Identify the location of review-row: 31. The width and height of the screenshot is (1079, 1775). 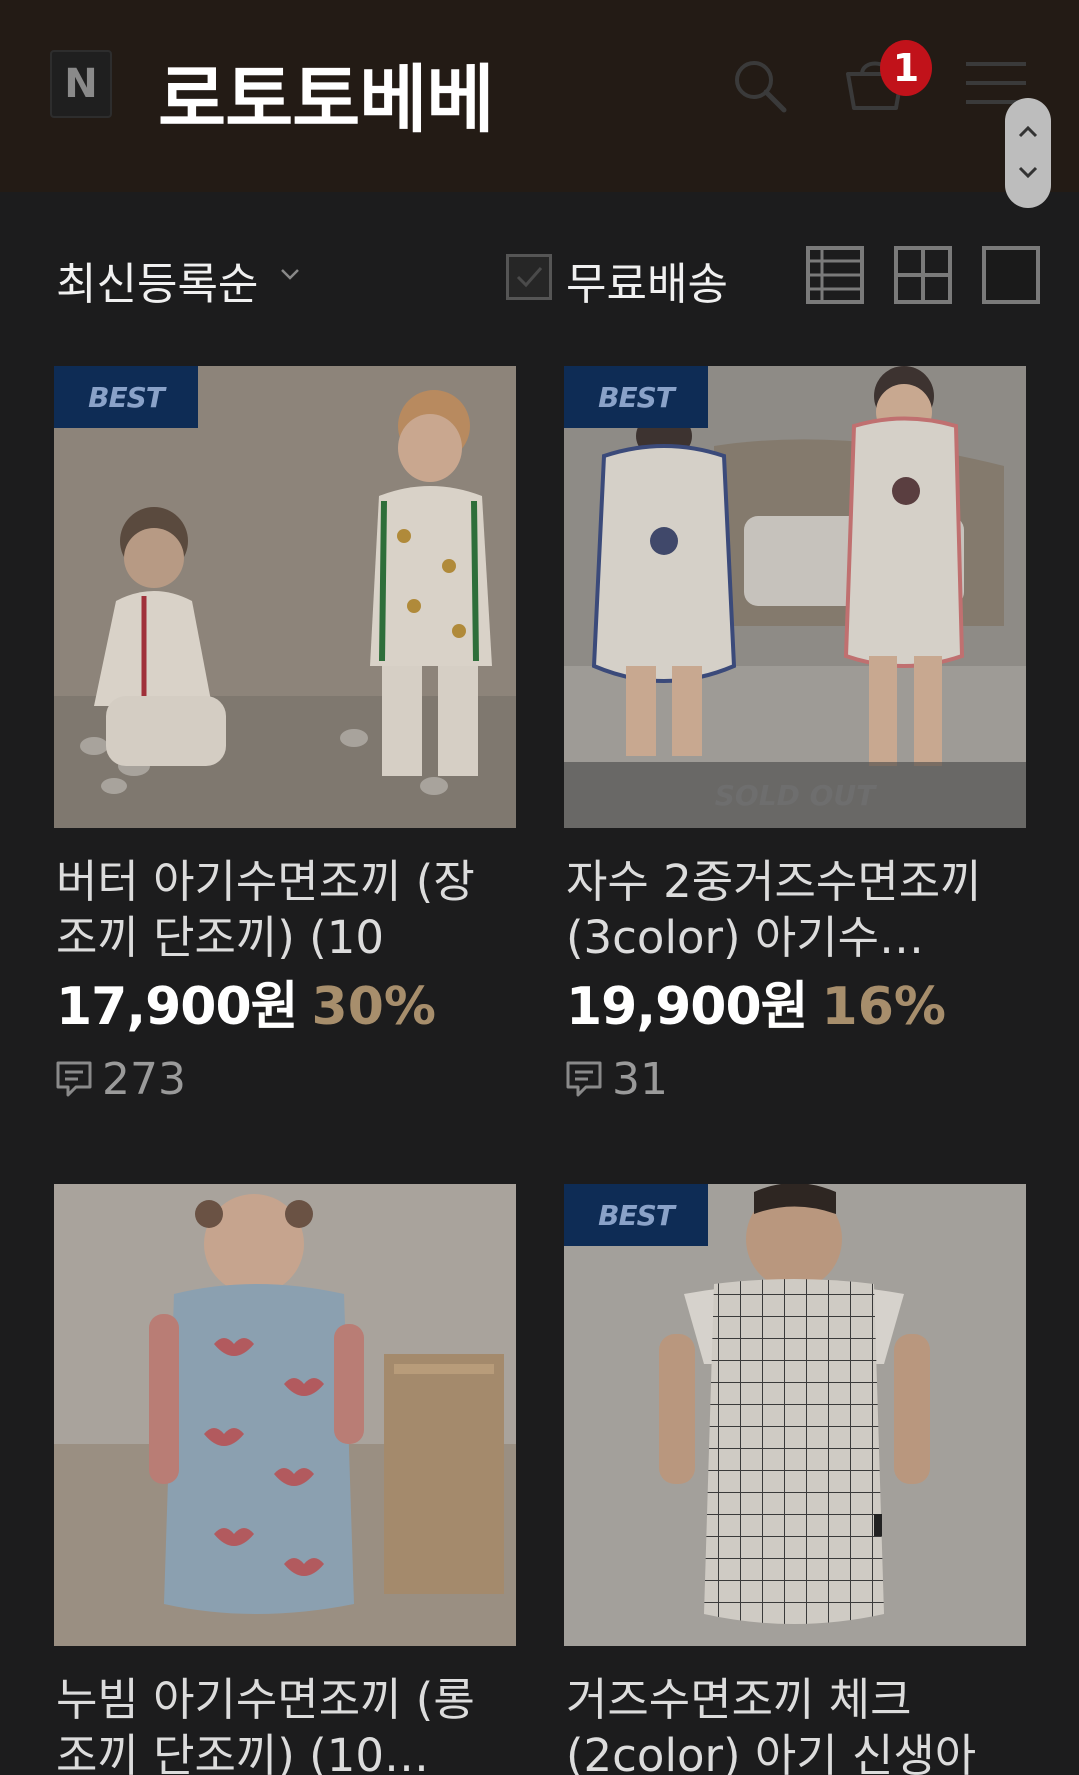
(616, 1079).